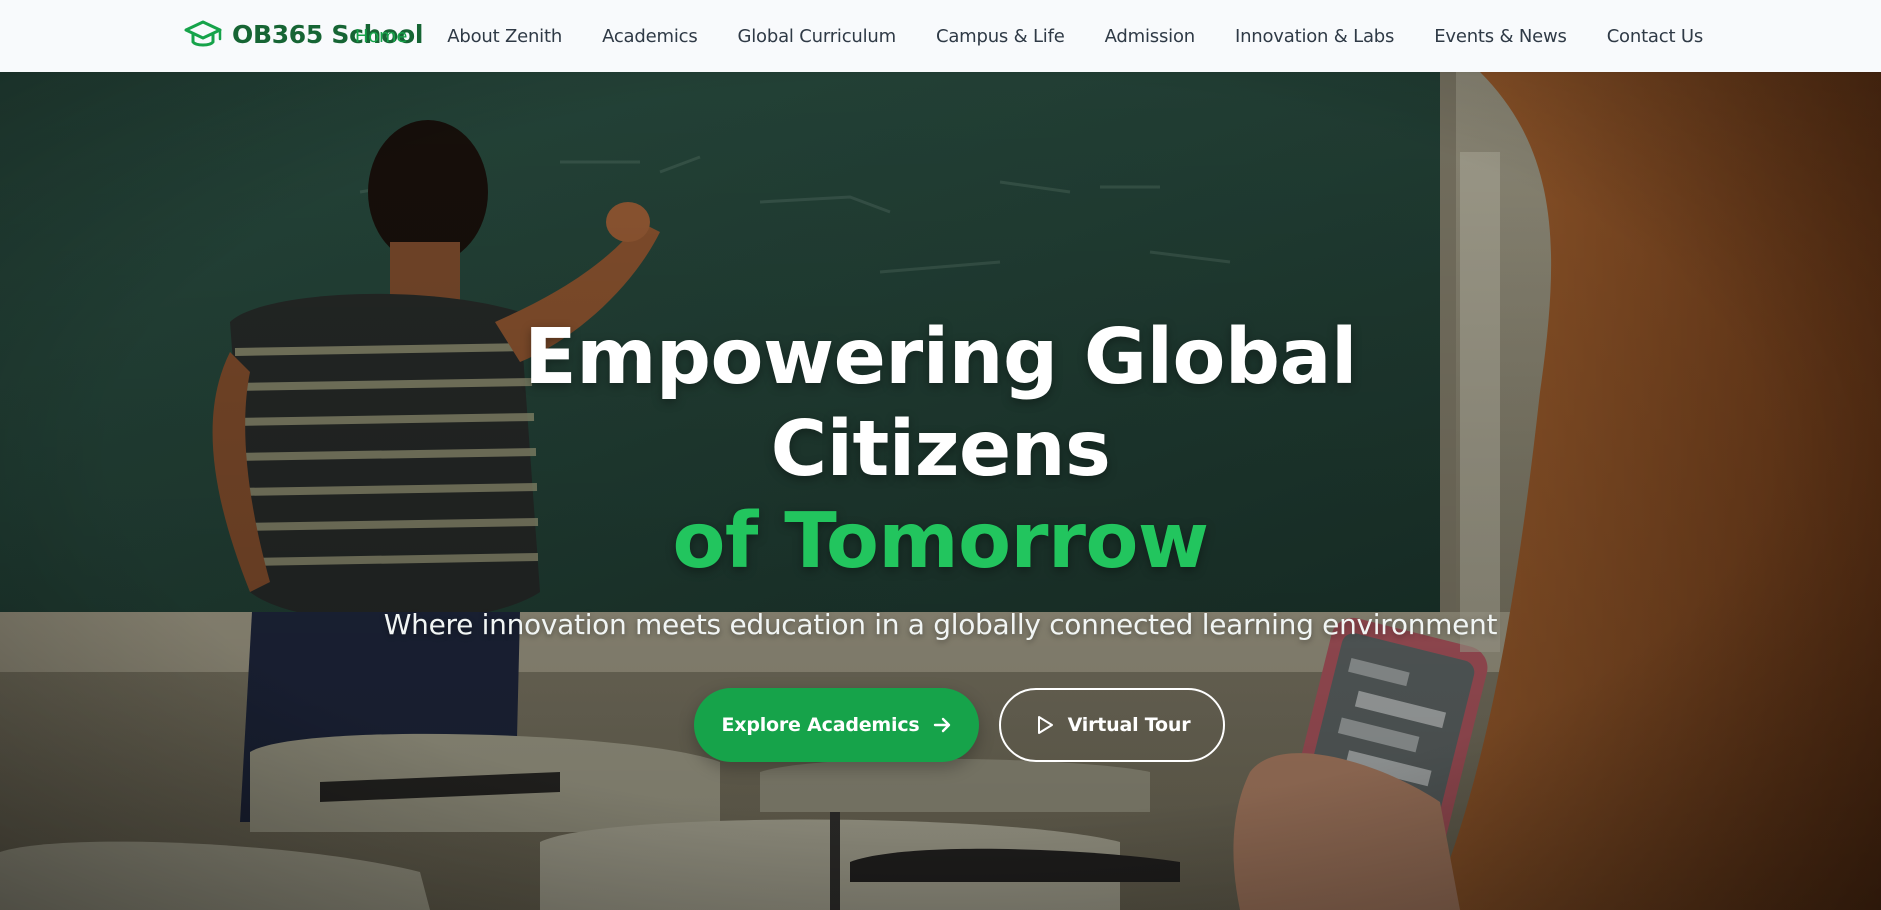 Image resolution: width=1881 pixels, height=910 pixels. What do you see at coordinates (820, 725) in the screenshot?
I see `explore-academics-label: Explore Academics` at bounding box center [820, 725].